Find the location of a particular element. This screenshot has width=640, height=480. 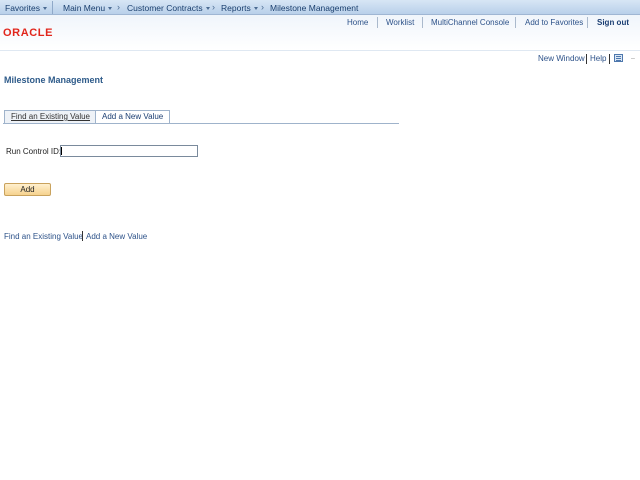

find-existing-value-link: Find an Existing Value is located at coordinates (43, 236).